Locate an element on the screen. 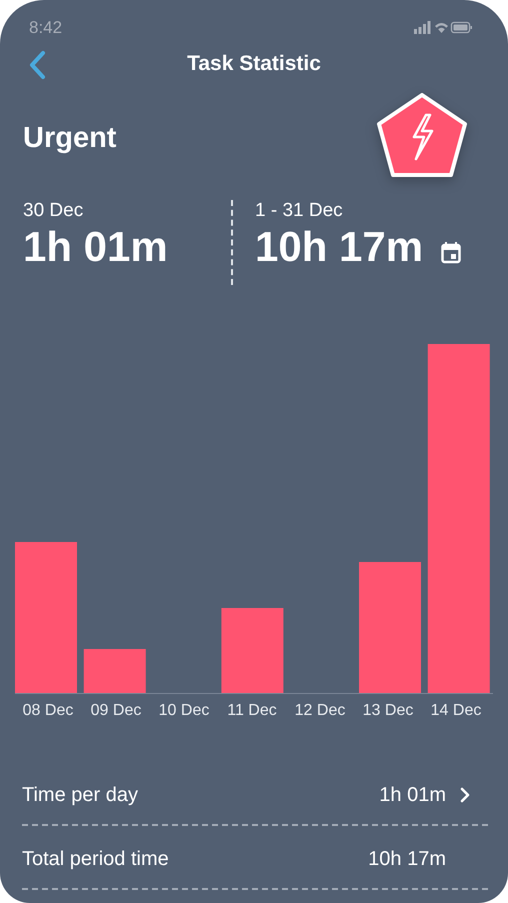  stat-period: 30 Dec is located at coordinates (53, 211).